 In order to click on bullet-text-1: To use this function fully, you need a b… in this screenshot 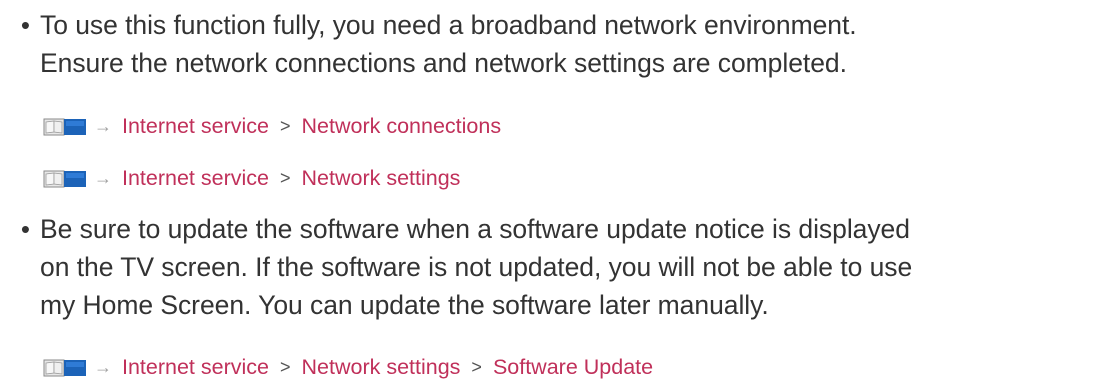, I will do `click(448, 44)`.